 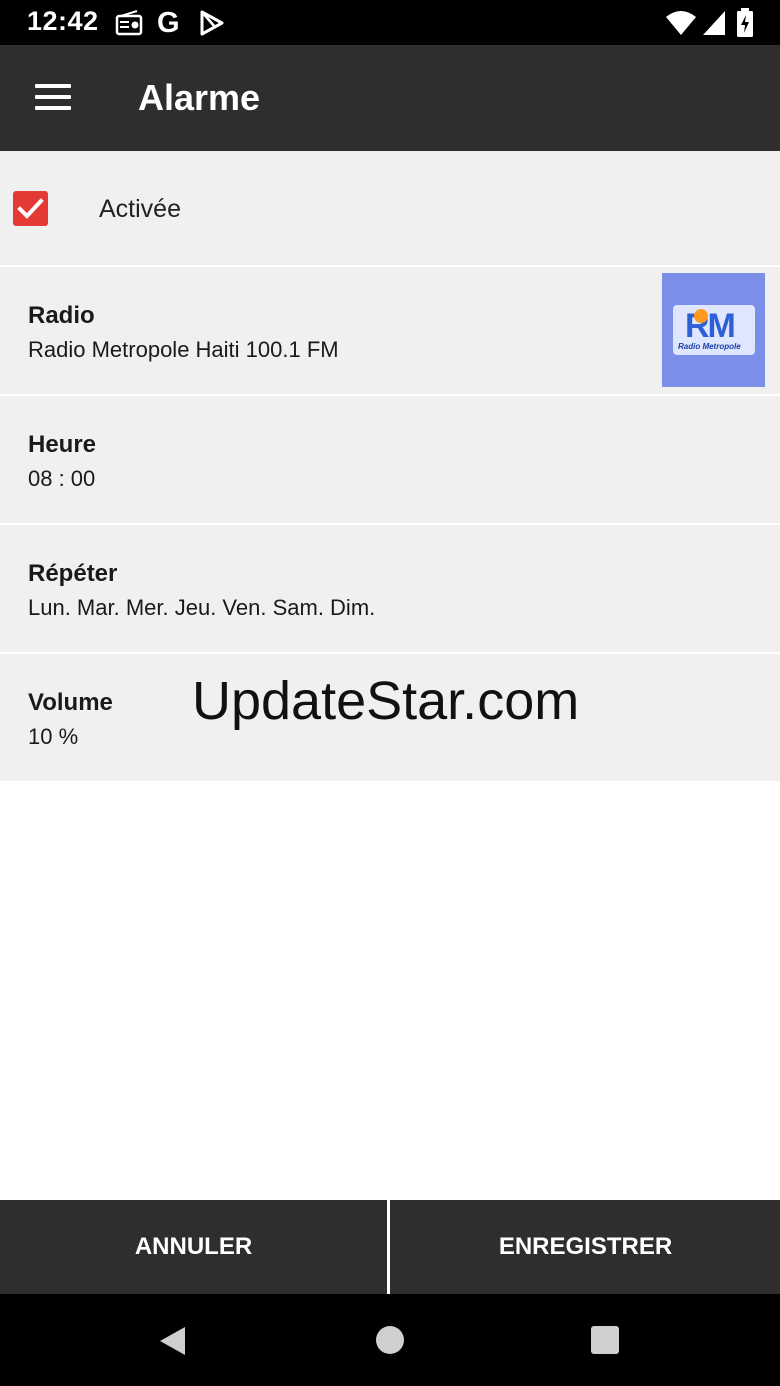 I want to click on action-bar: ANNULER ENREGISTRER, so click(x=390, y=1247).